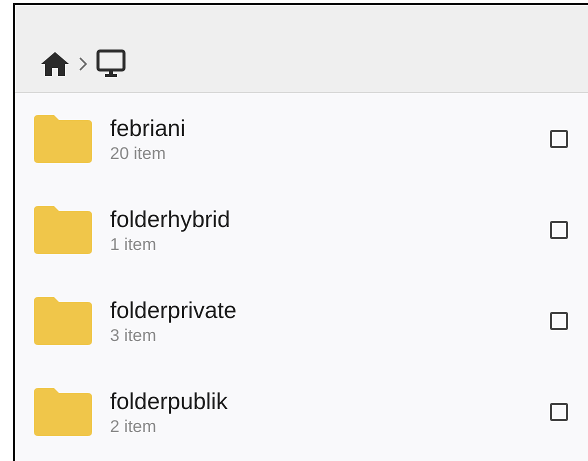  I want to click on folder-name: folderprivate, so click(174, 310).